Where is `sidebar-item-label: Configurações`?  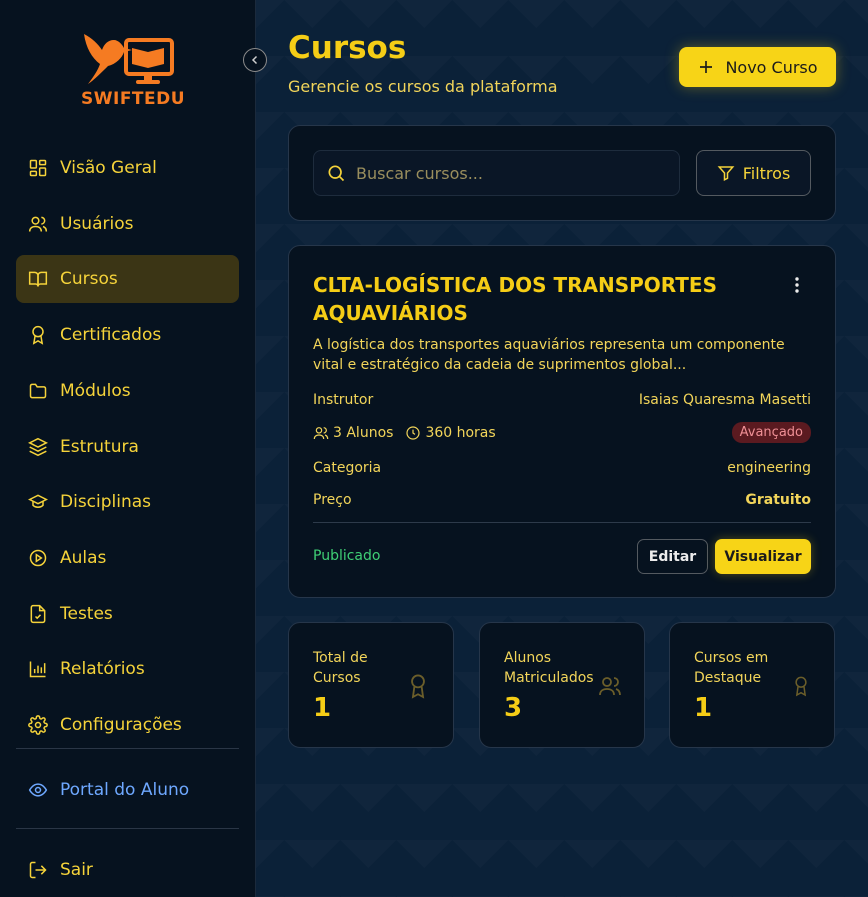 sidebar-item-label: Configurações is located at coordinates (121, 725).